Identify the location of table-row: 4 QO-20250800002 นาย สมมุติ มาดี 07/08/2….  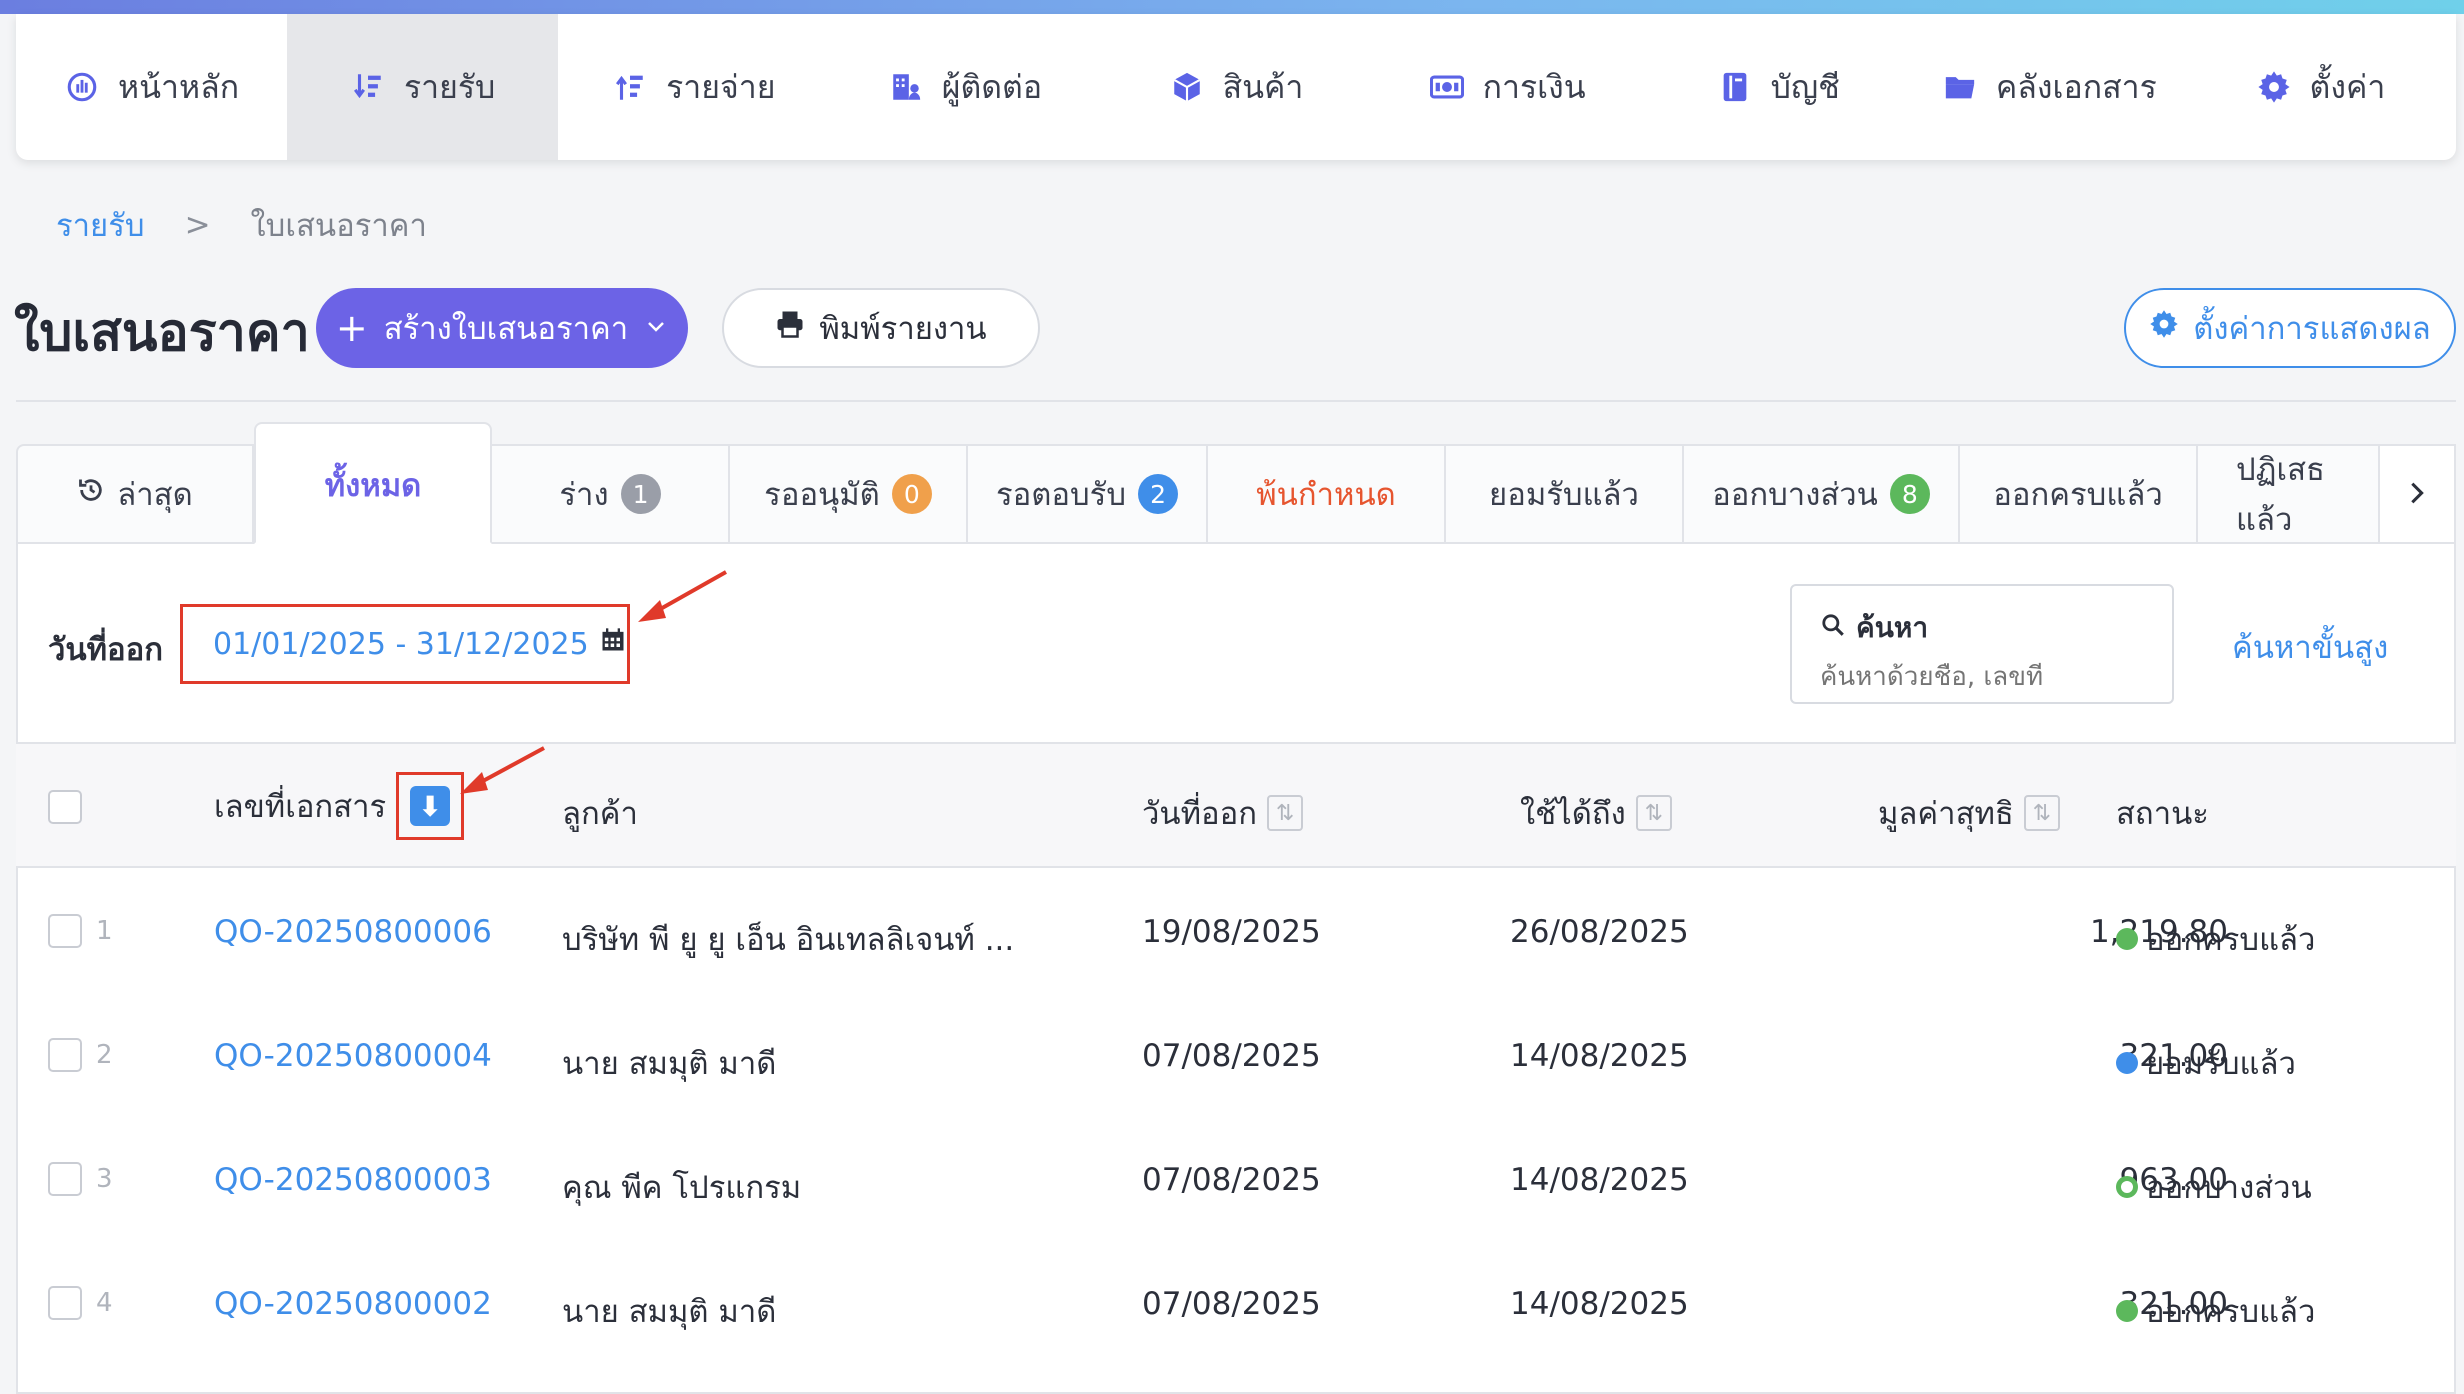
(1236, 1304).